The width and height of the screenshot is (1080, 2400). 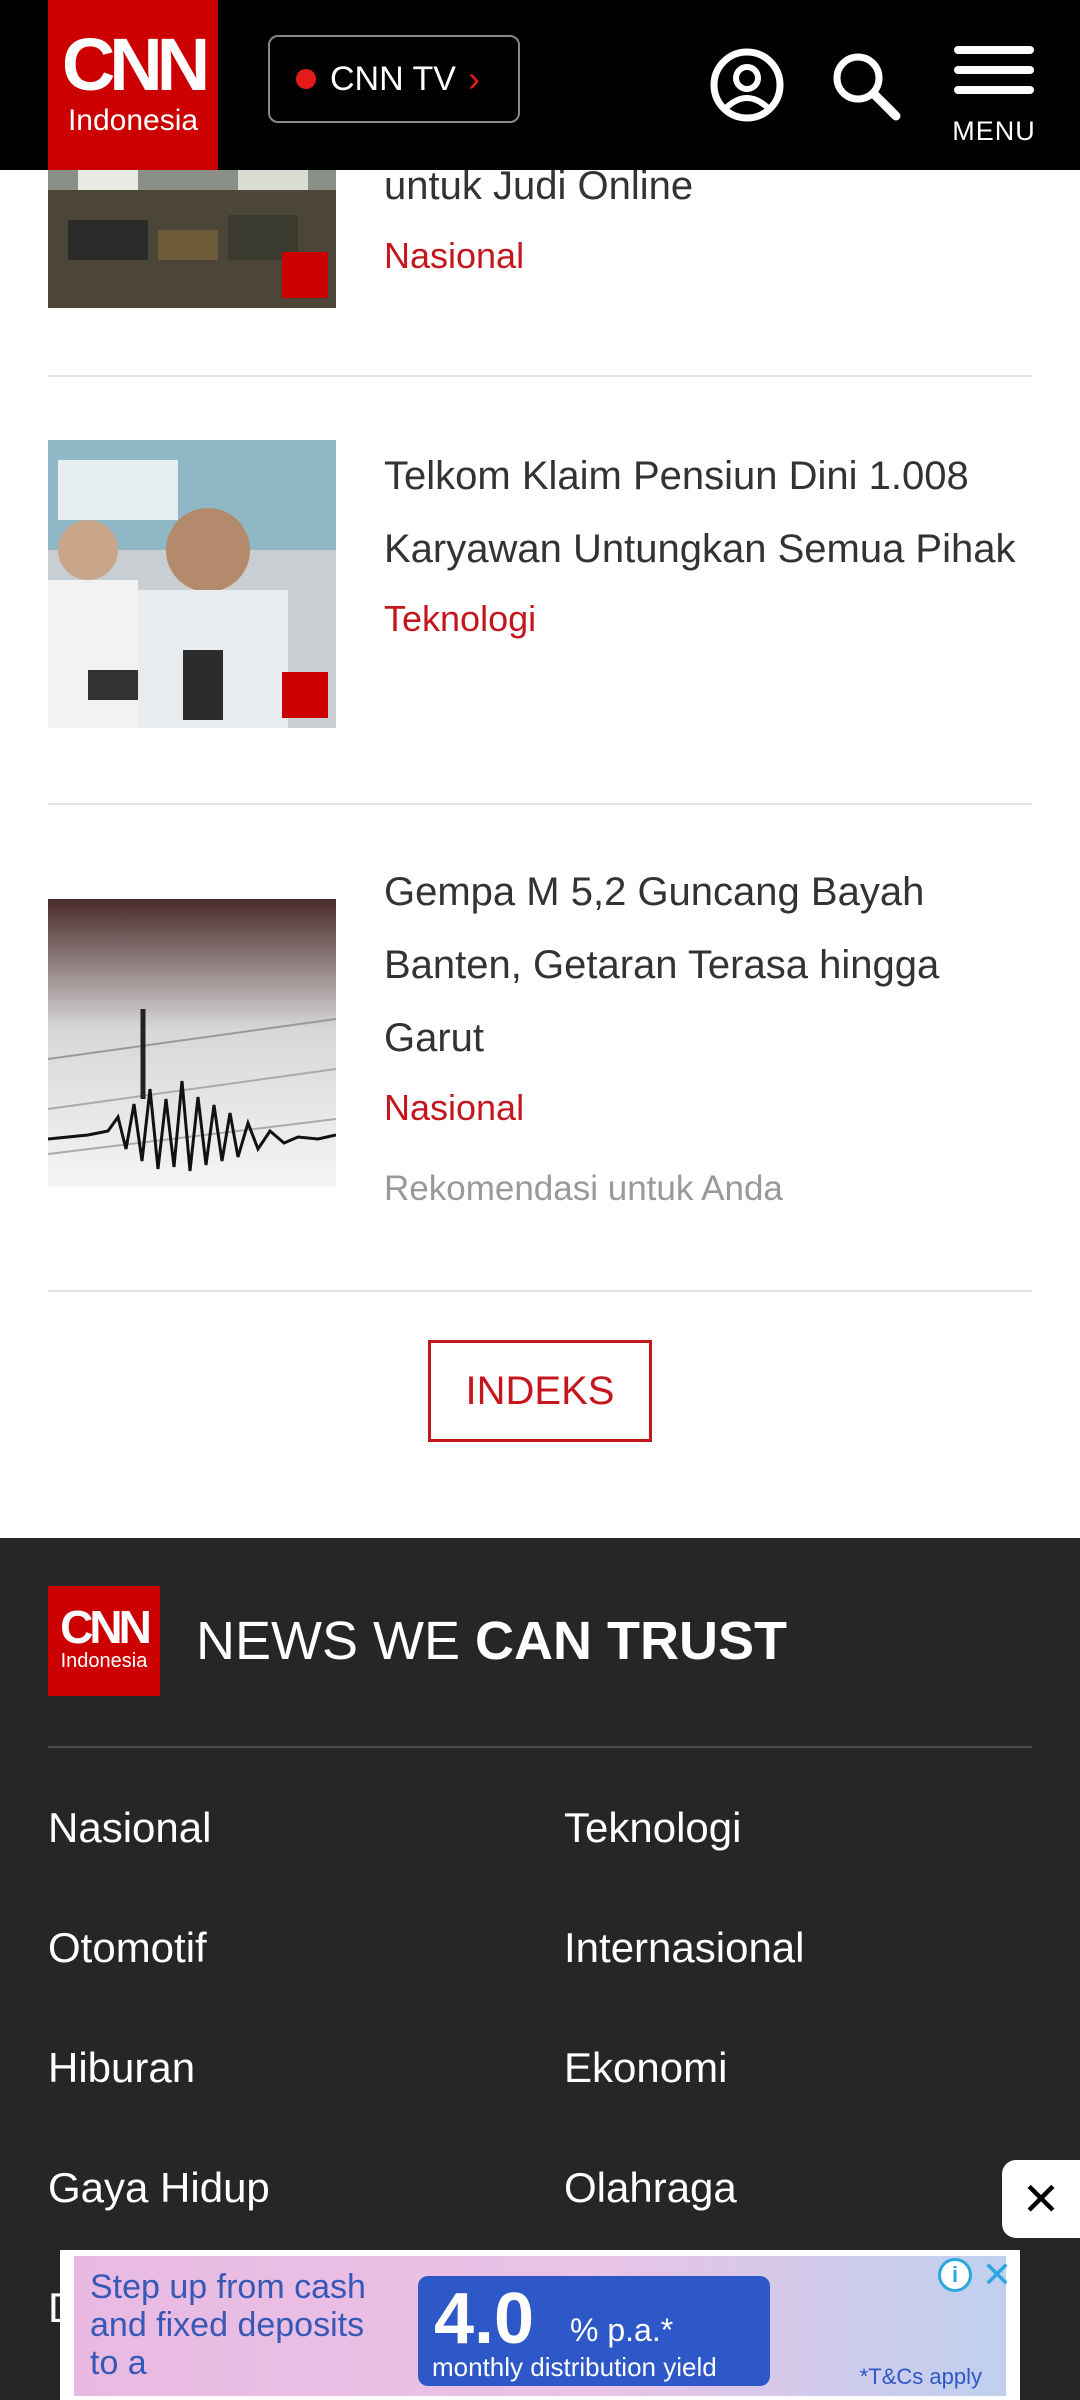 What do you see at coordinates (994, 131) in the screenshot?
I see `menu-label: MENU` at bounding box center [994, 131].